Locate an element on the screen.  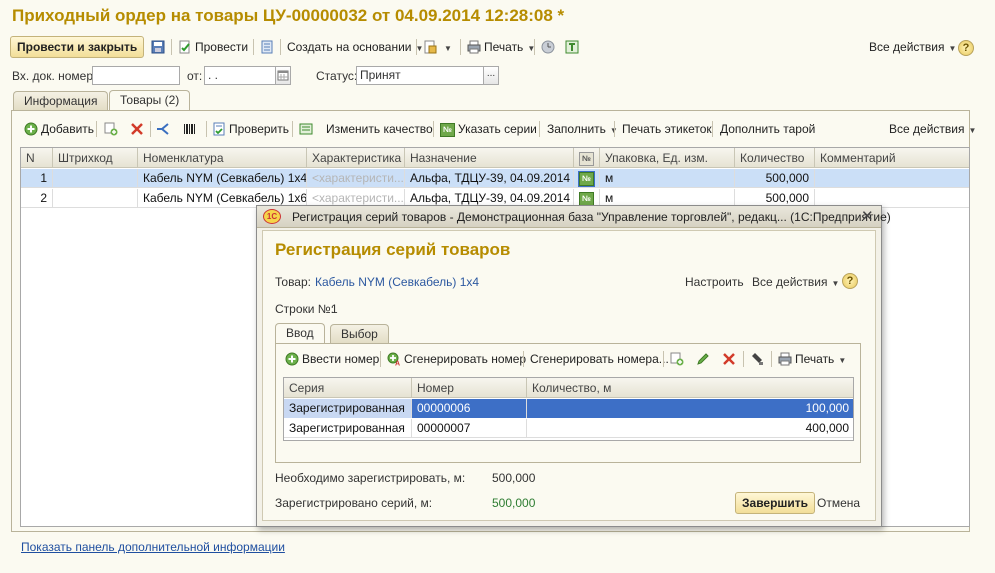
column-header-series: № is located at coordinates (587, 158).